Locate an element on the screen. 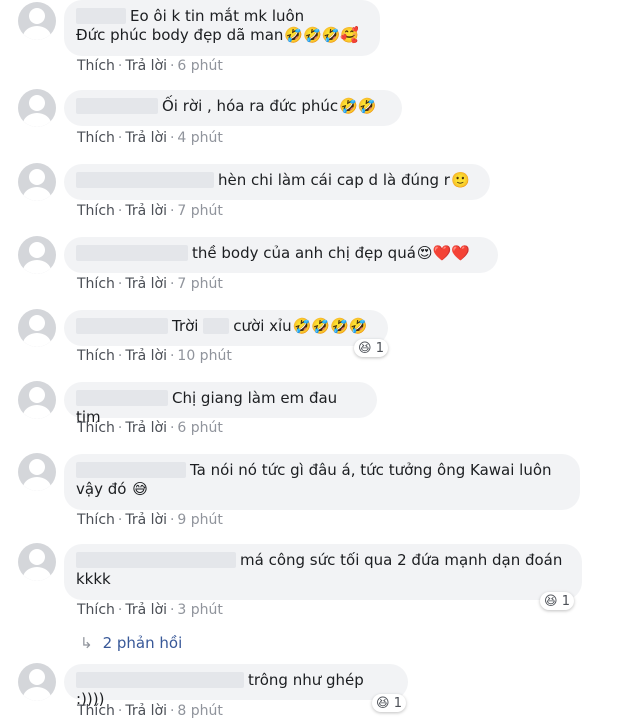 The image size is (620, 725). comment-bubble: thề body của anh chị đẹp quá😍❤️❤️ is located at coordinates (281, 255).